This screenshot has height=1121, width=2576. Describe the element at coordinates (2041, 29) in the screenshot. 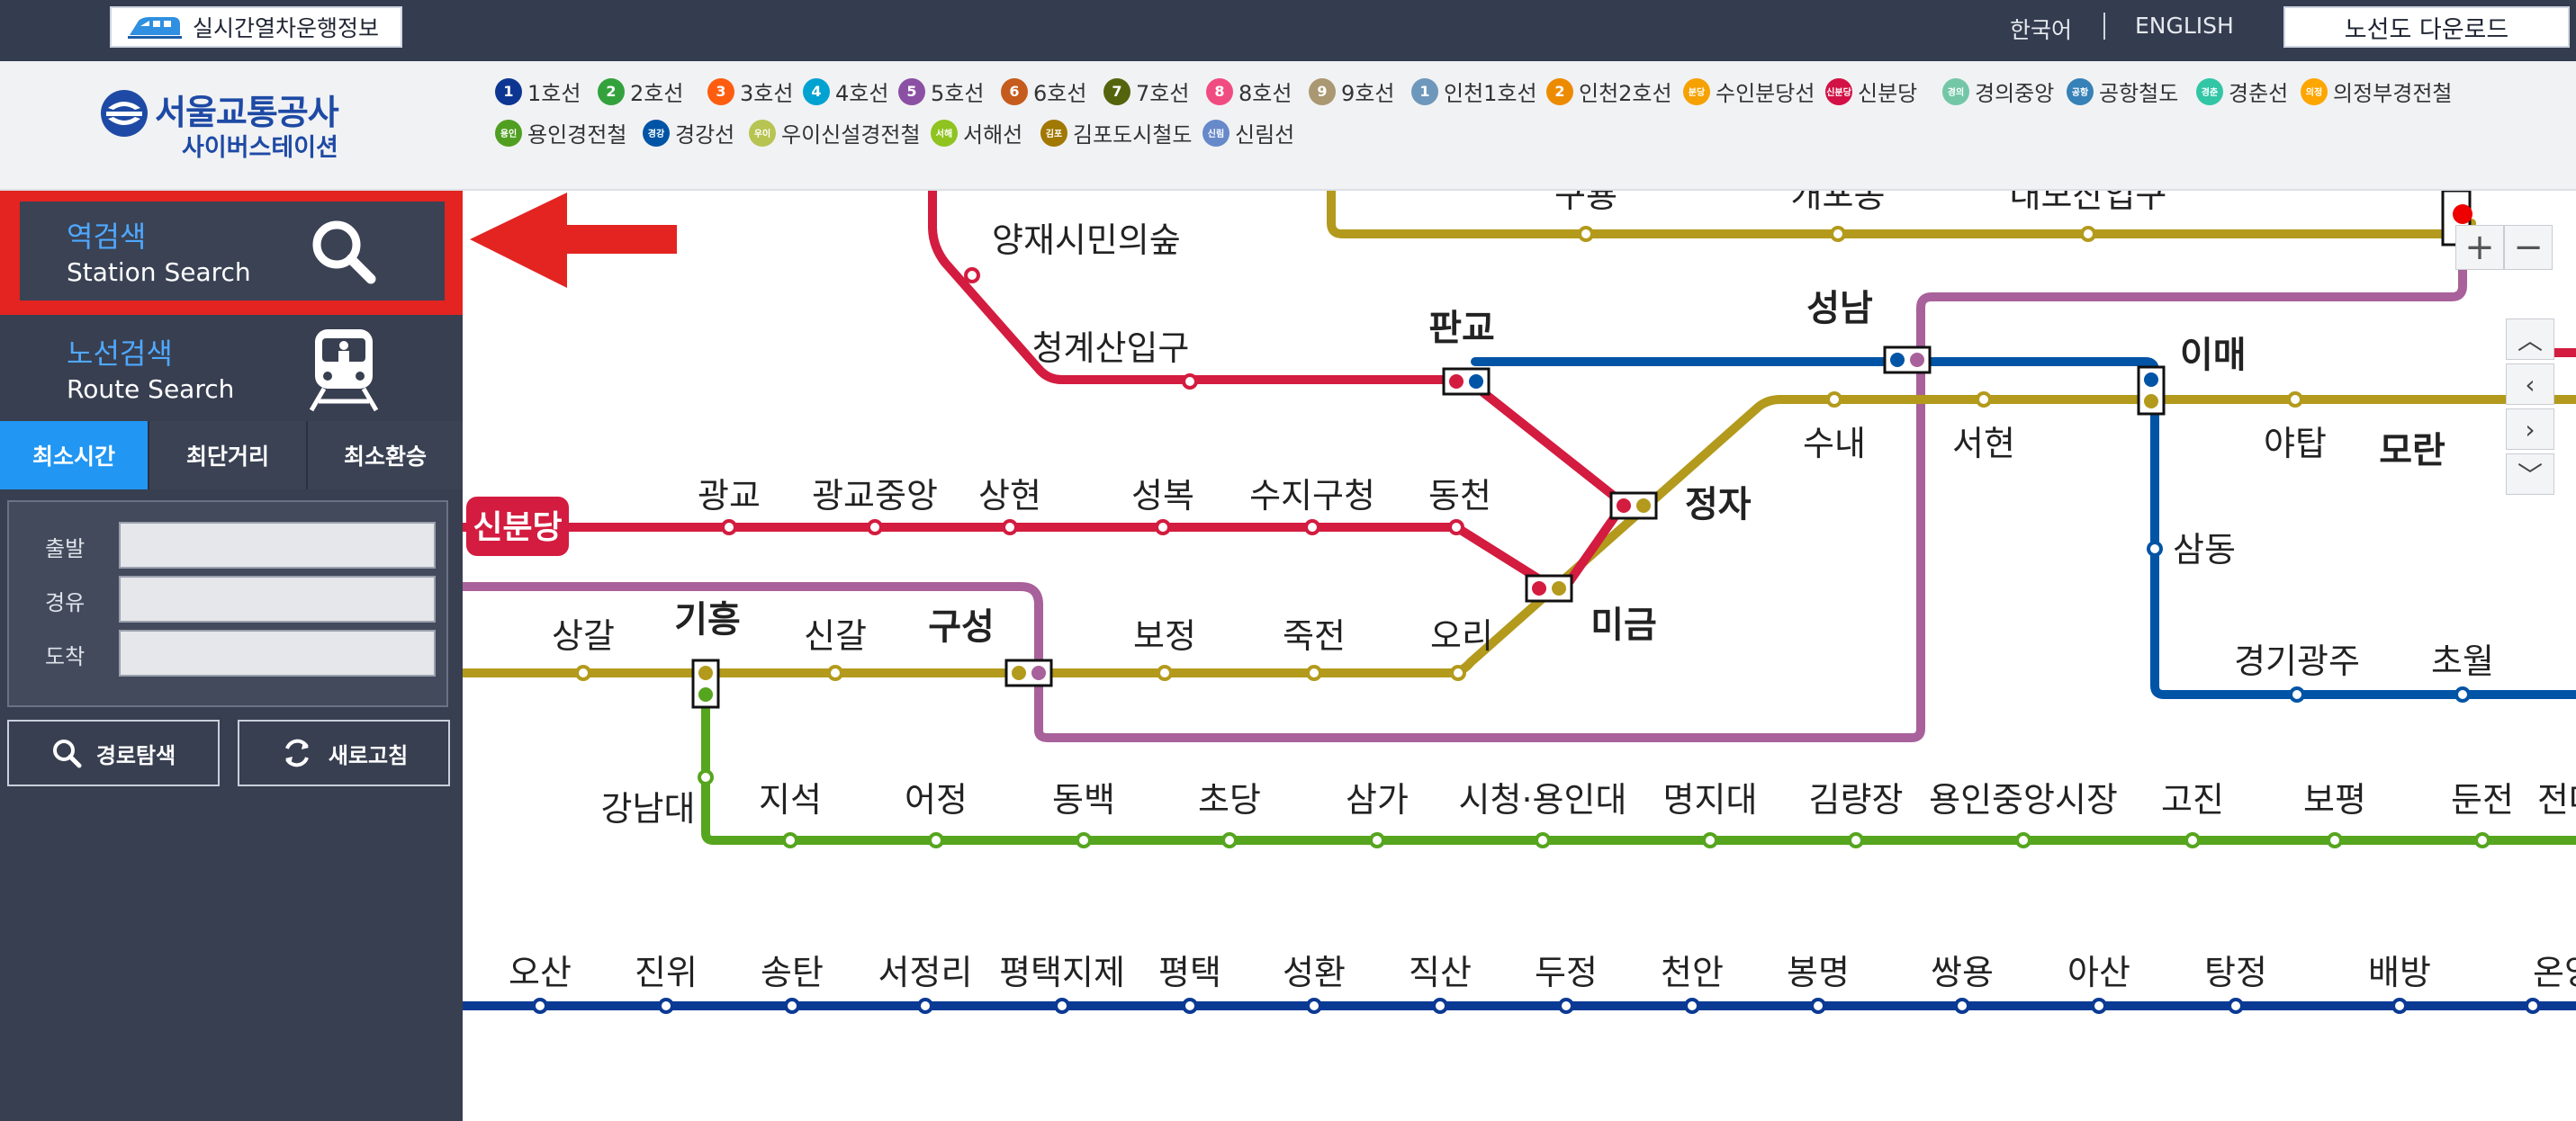

I see `lang-korean-link: 한국어` at that location.